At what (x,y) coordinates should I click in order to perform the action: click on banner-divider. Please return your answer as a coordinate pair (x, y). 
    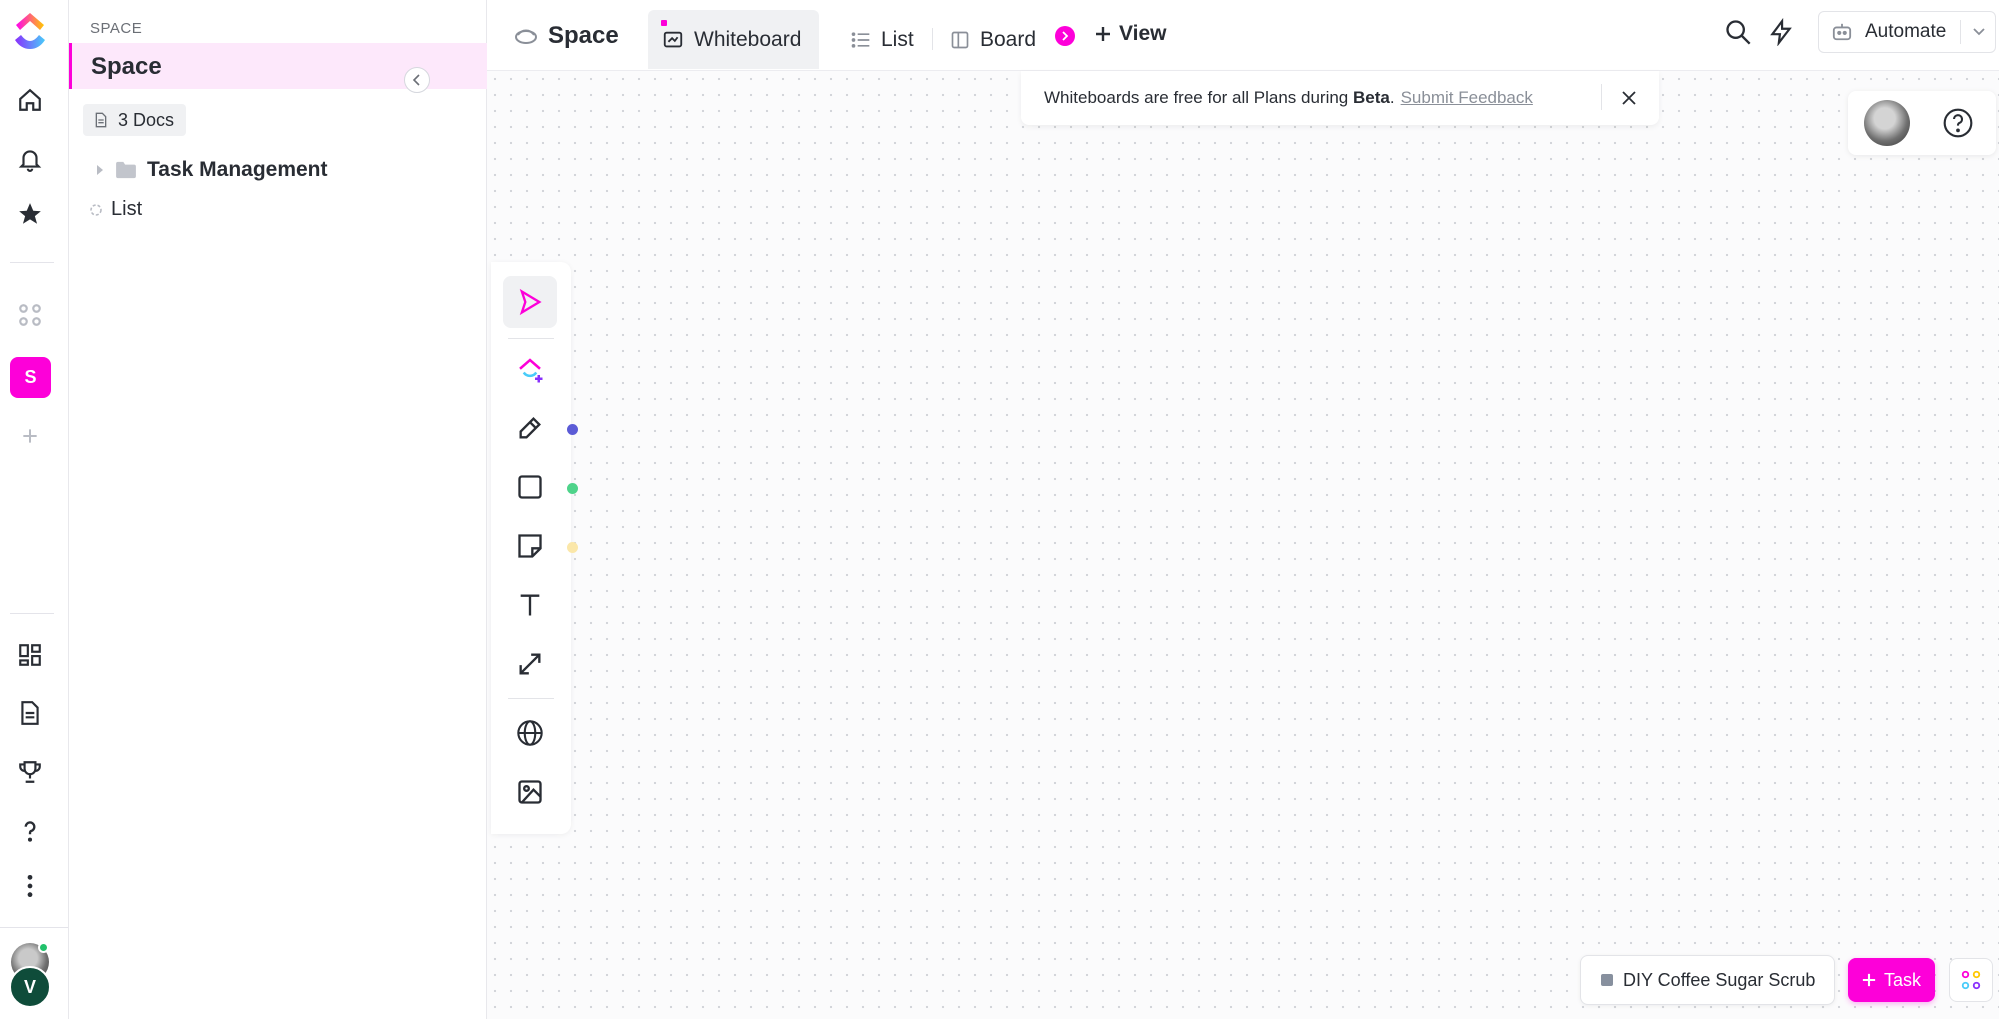
    Looking at the image, I should click on (1601, 97).